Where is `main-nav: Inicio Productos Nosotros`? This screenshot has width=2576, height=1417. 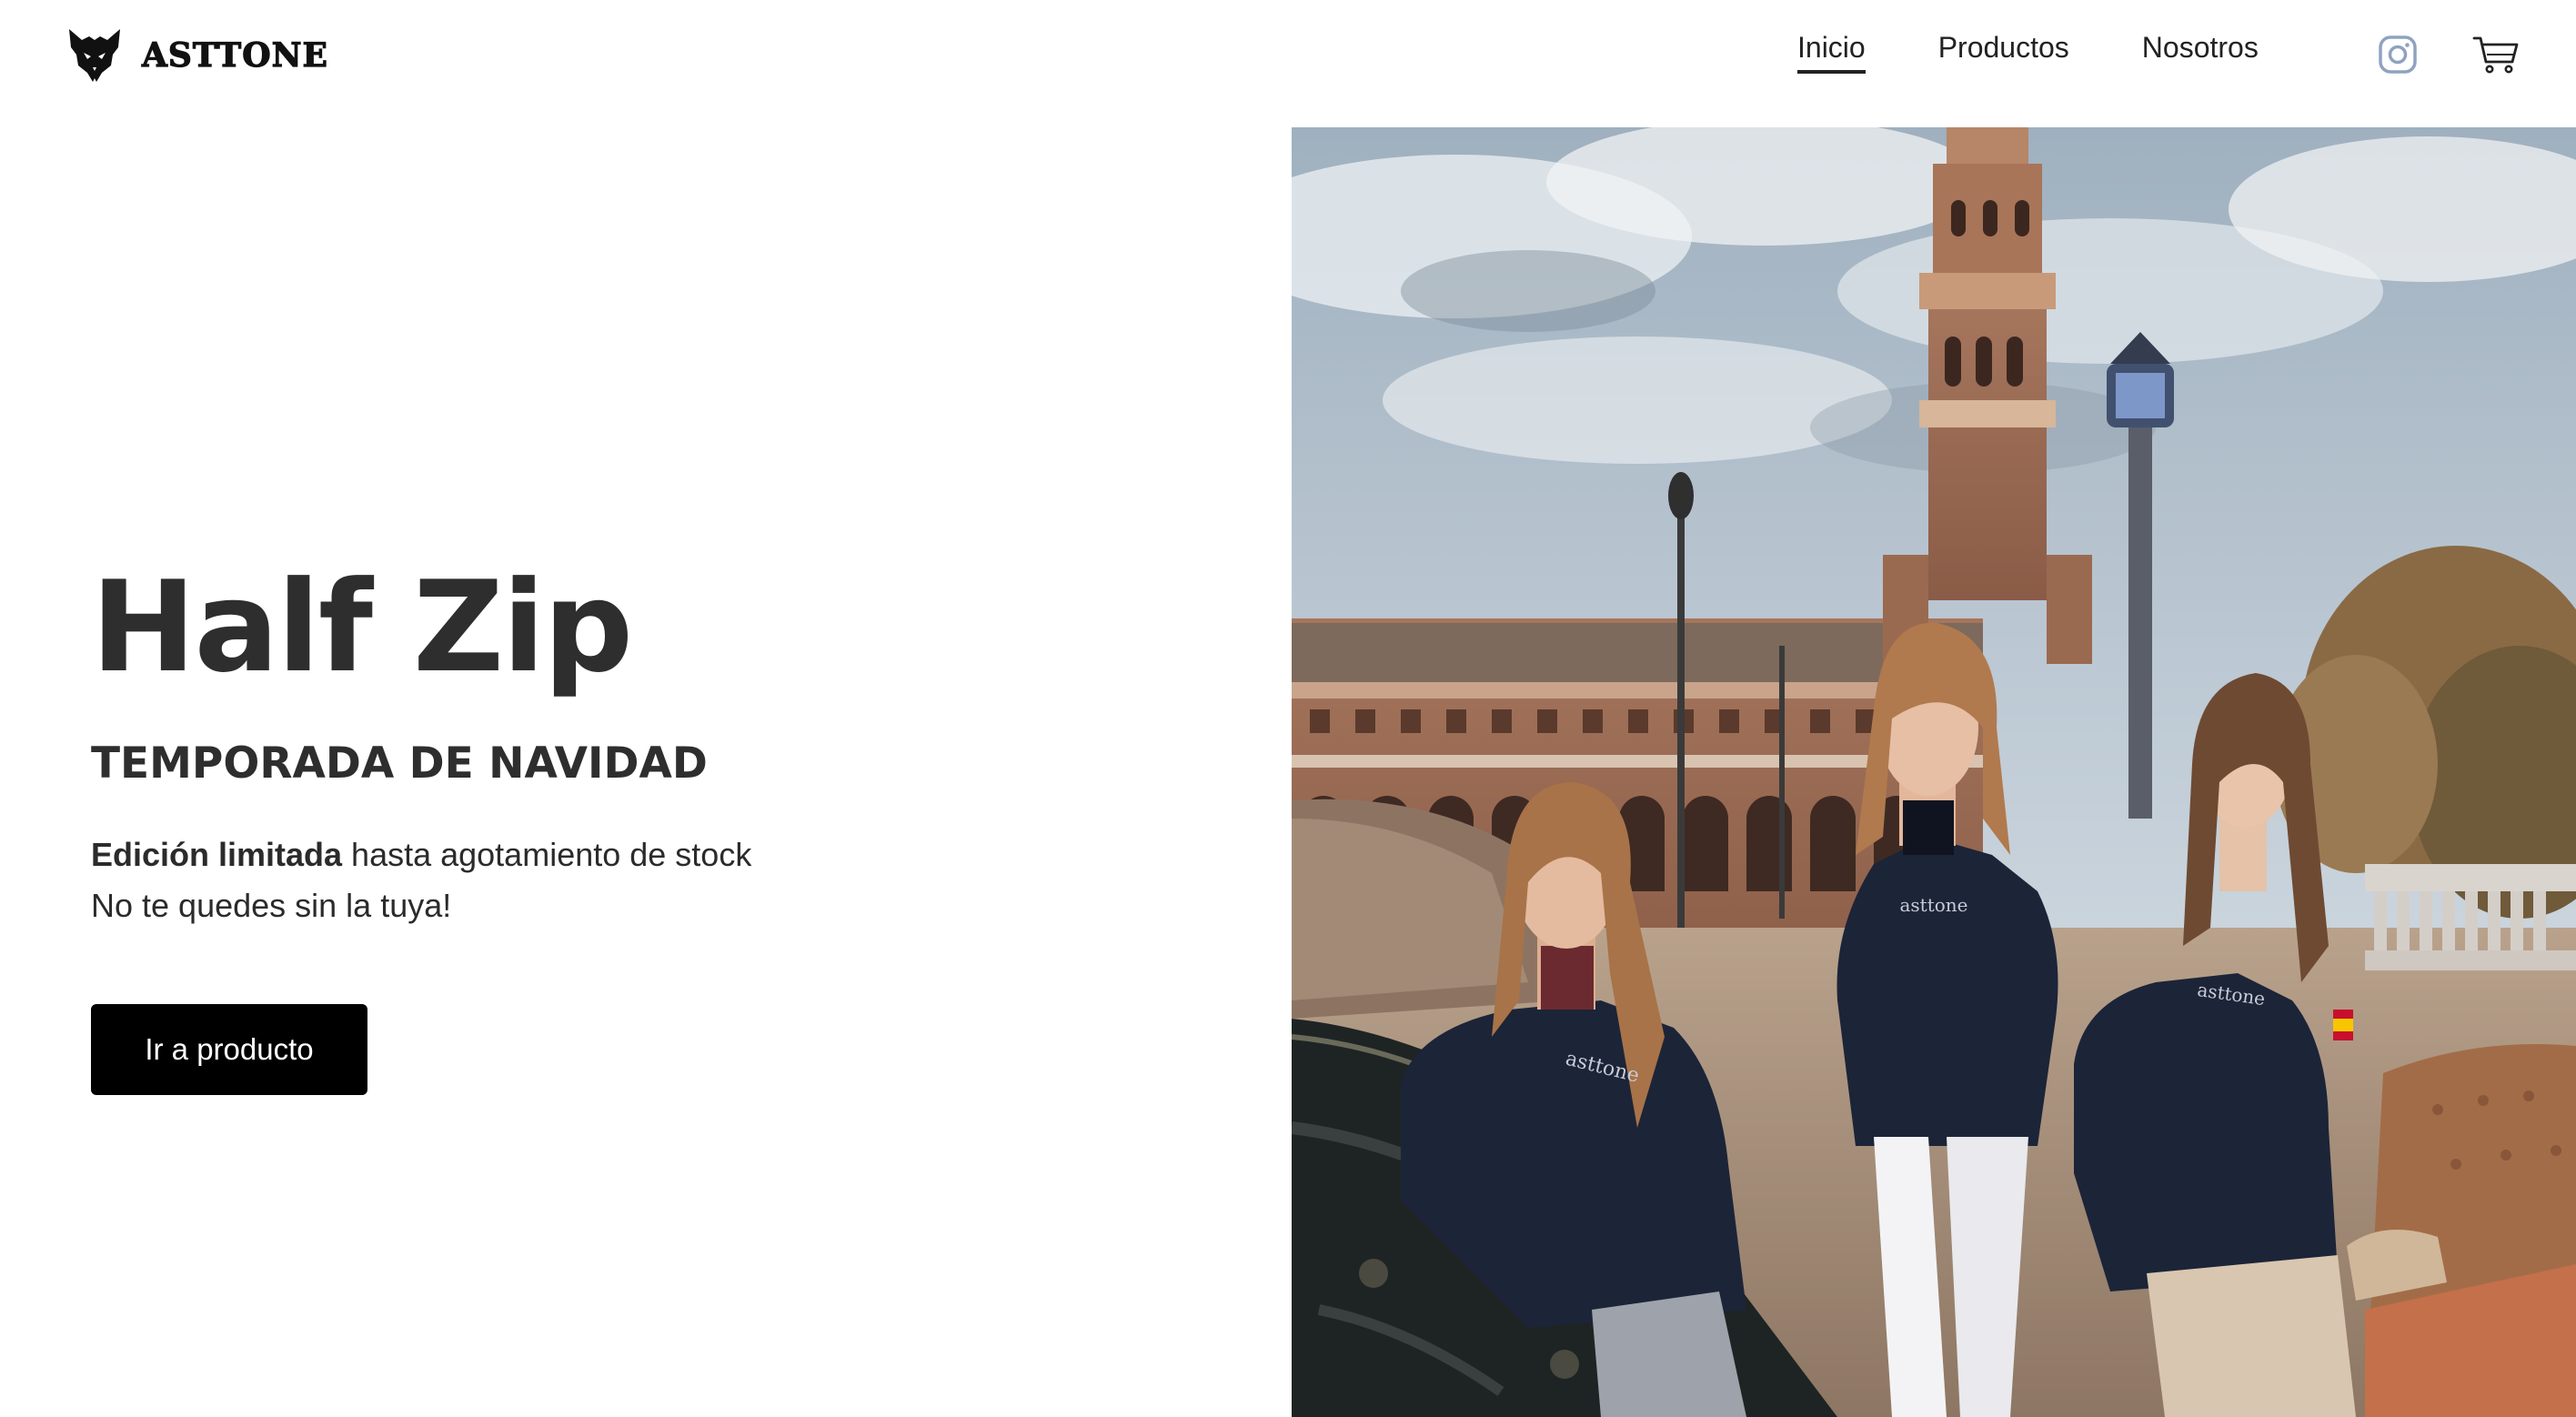 main-nav: Inicio Productos Nosotros is located at coordinates (2028, 52).